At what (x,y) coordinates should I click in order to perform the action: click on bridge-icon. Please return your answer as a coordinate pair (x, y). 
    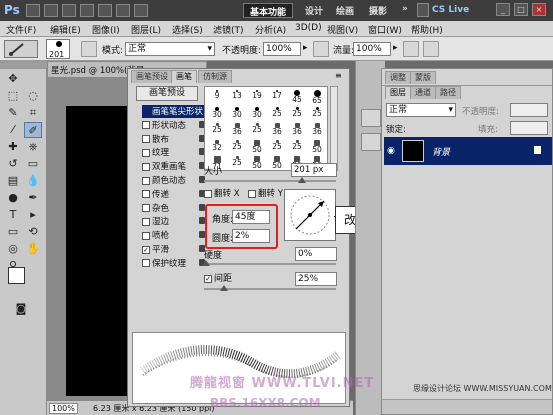
    Looking at the image, I should click on (33, 10).